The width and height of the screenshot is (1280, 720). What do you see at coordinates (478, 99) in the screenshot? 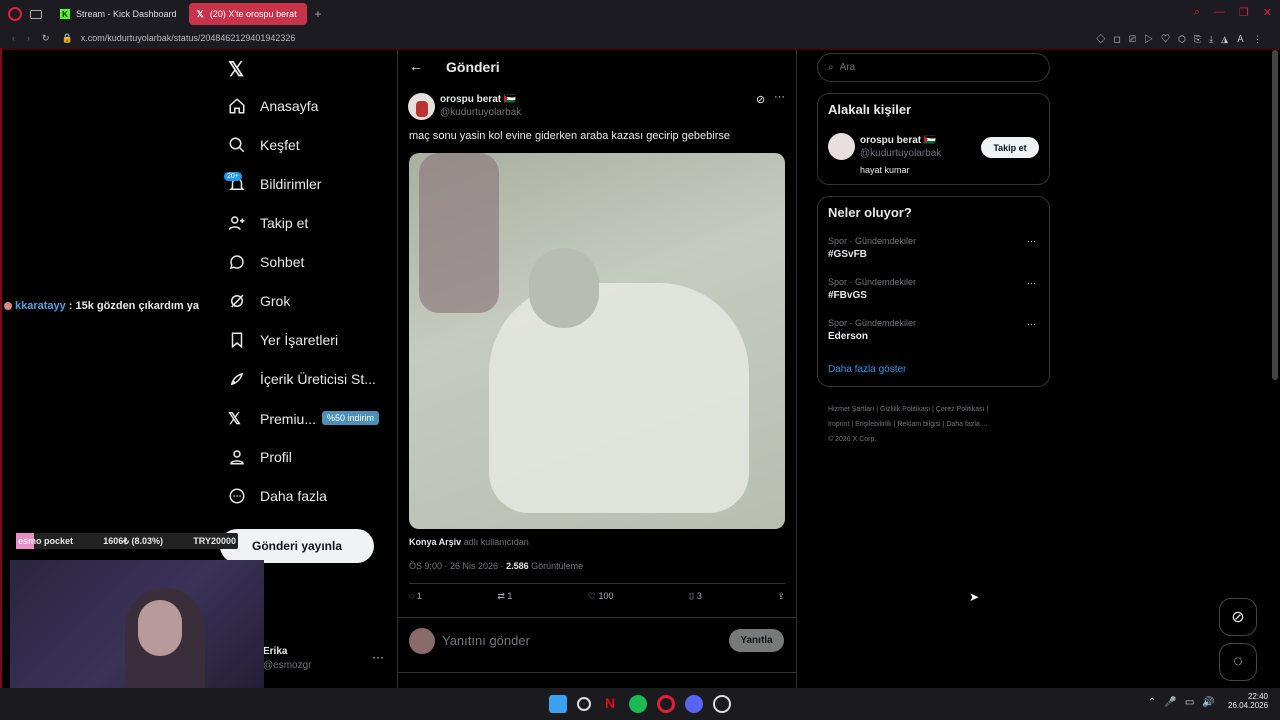
I see `author-name: orospu berat 🇵🇸` at bounding box center [478, 99].